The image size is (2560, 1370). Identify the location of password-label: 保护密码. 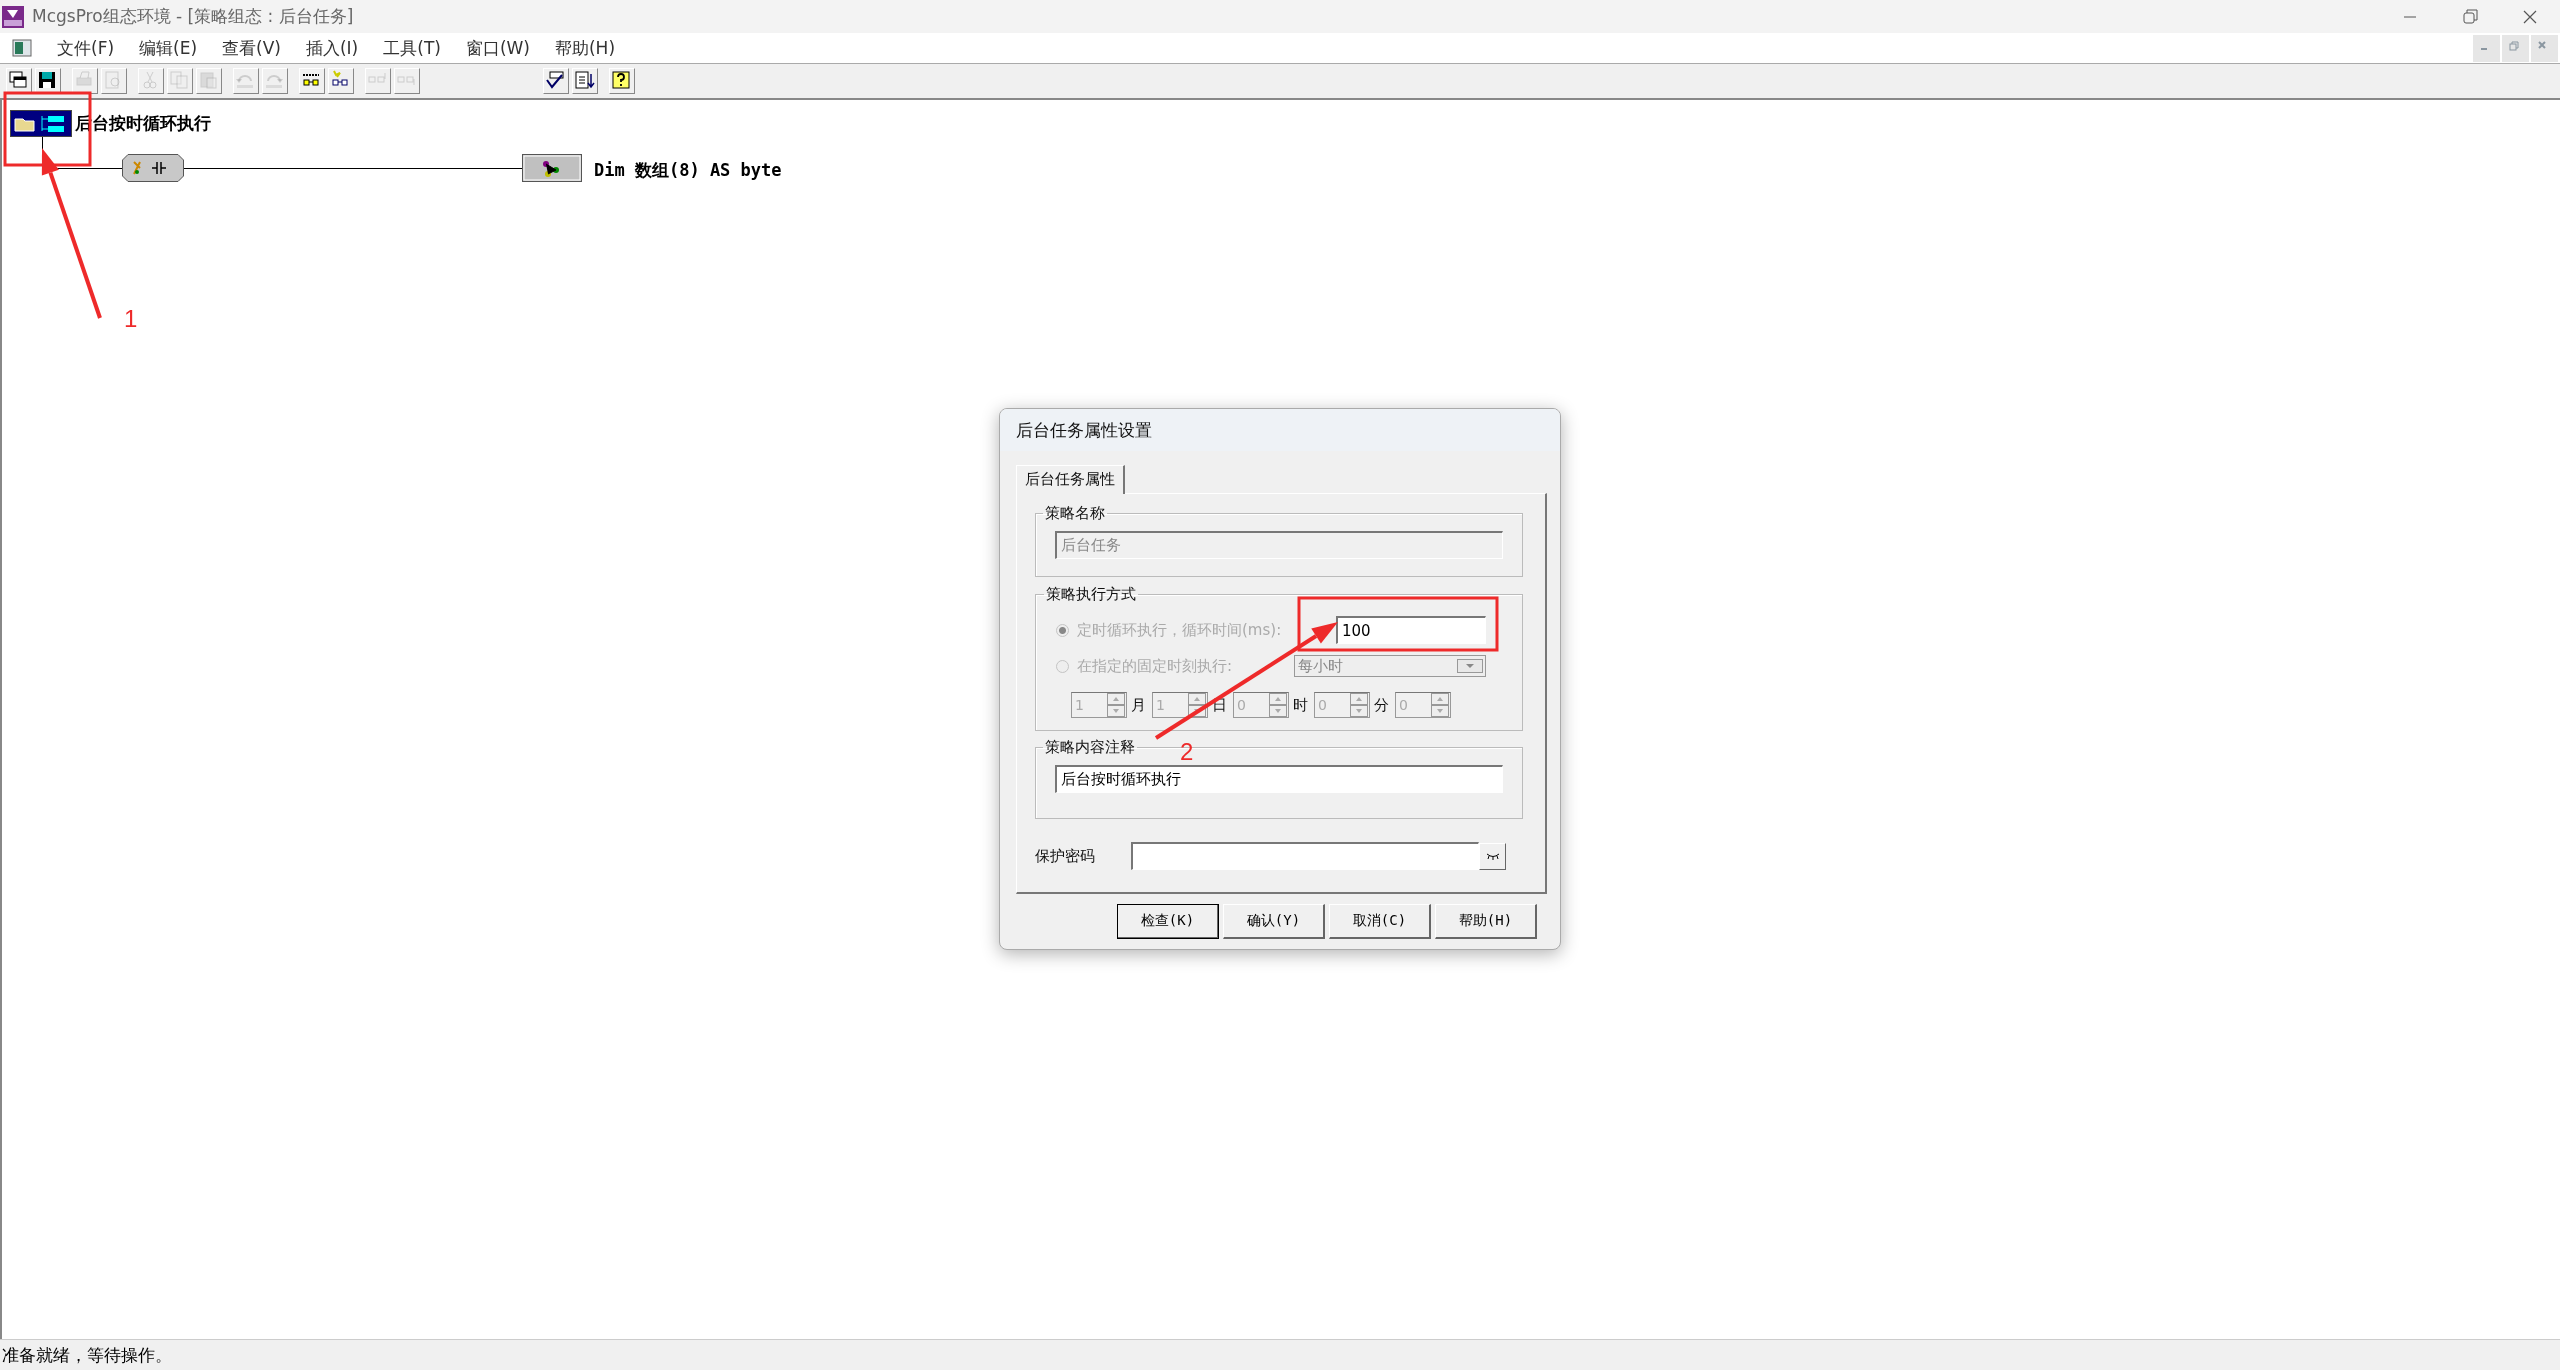
(1065, 856).